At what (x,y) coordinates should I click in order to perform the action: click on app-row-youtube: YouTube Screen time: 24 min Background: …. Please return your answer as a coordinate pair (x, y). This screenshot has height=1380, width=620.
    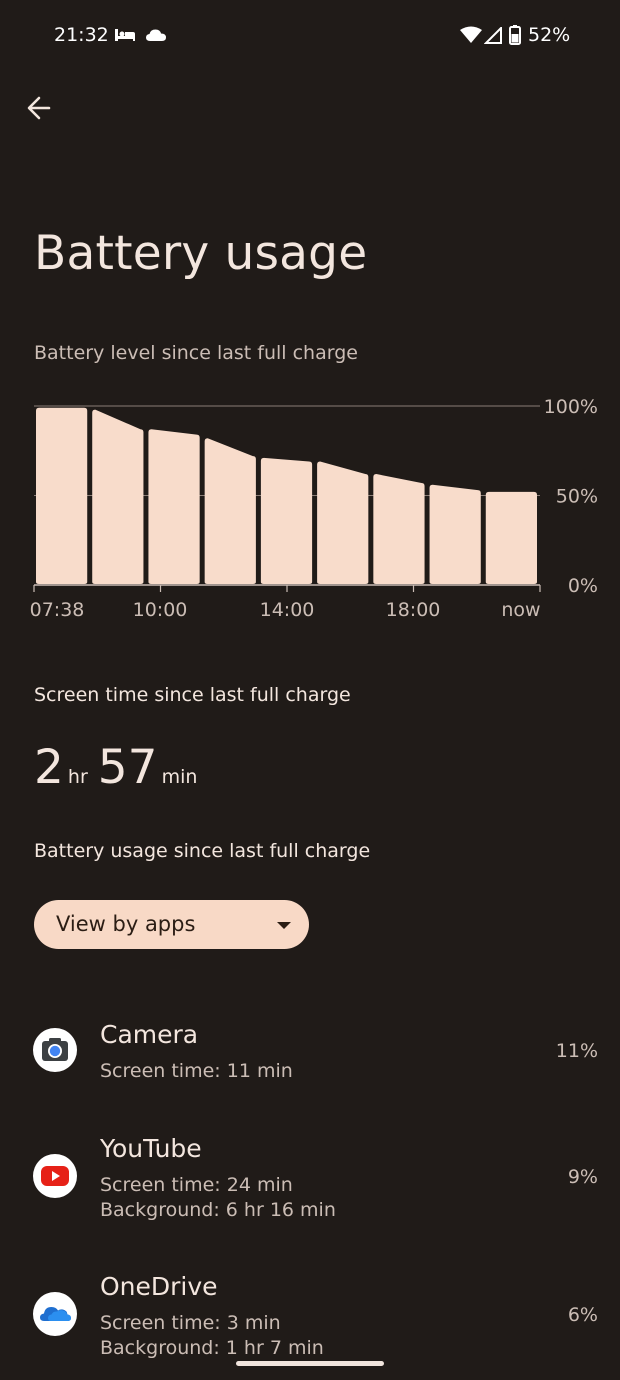
    Looking at the image, I should click on (310, 1179).